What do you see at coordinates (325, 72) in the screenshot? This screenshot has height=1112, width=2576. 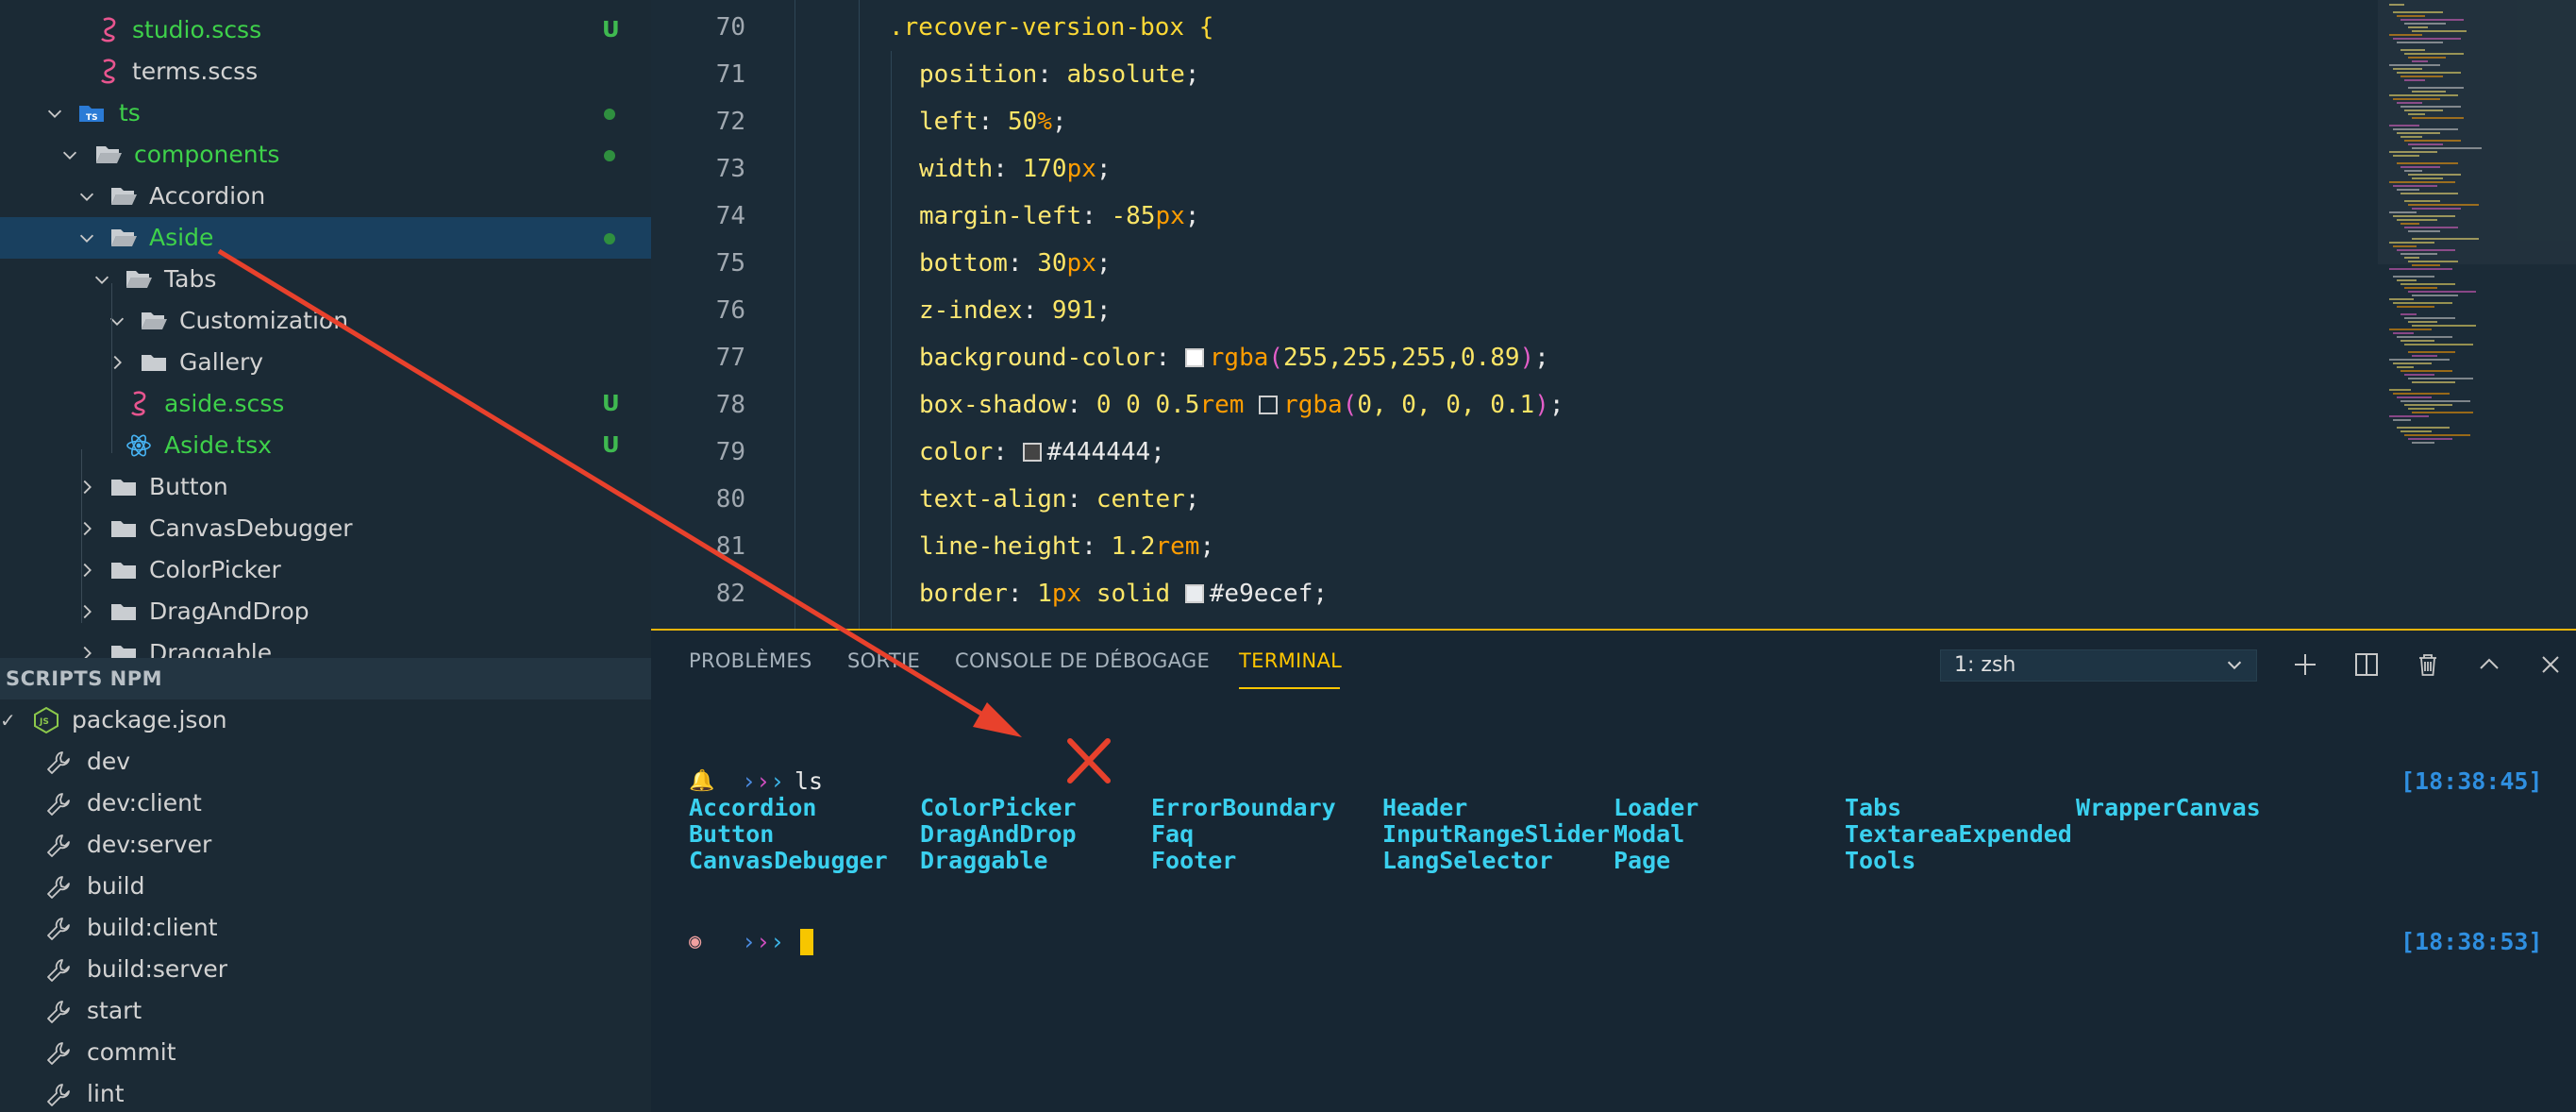 I see `tree-item: terms.scss` at bounding box center [325, 72].